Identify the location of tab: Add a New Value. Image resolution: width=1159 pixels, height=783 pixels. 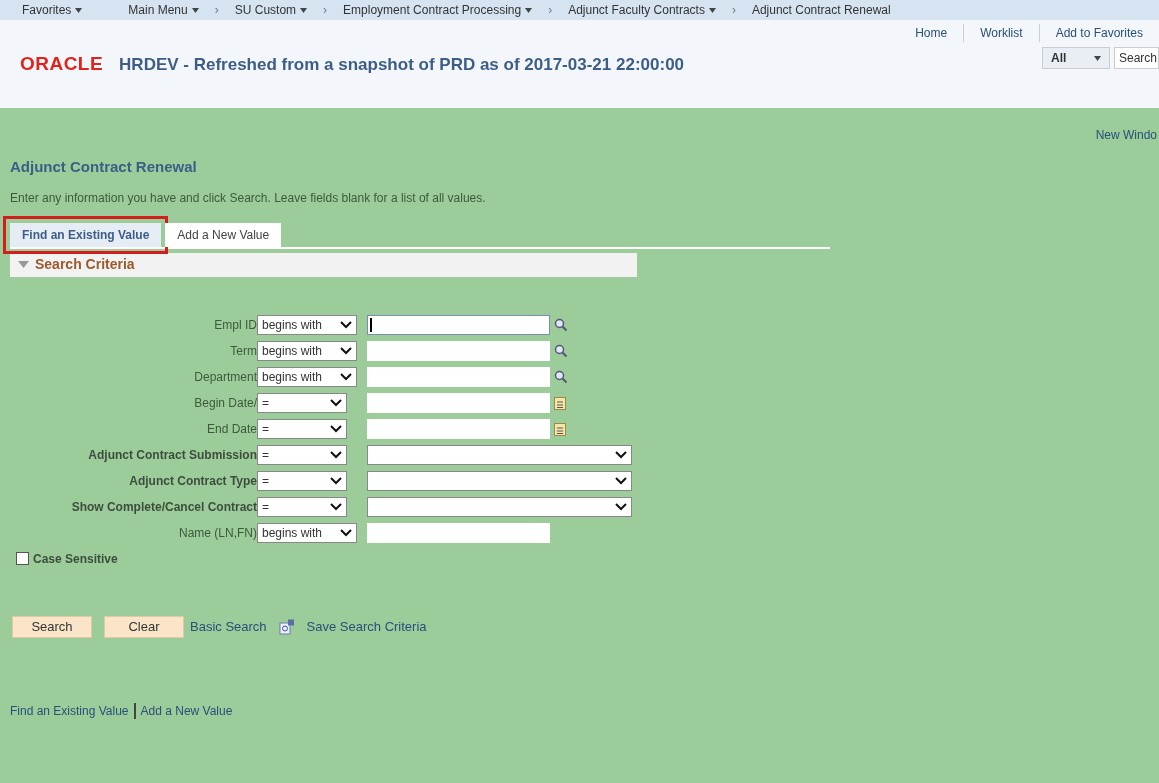
(223, 234).